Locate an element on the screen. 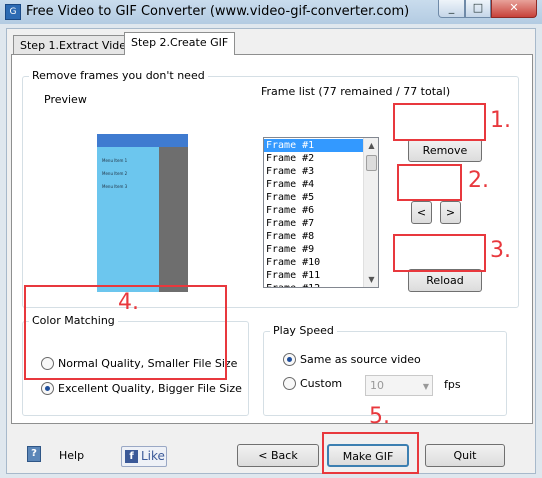 This screenshot has height=478, width=542. same-as-source-label: Same as source video is located at coordinates (360, 359).